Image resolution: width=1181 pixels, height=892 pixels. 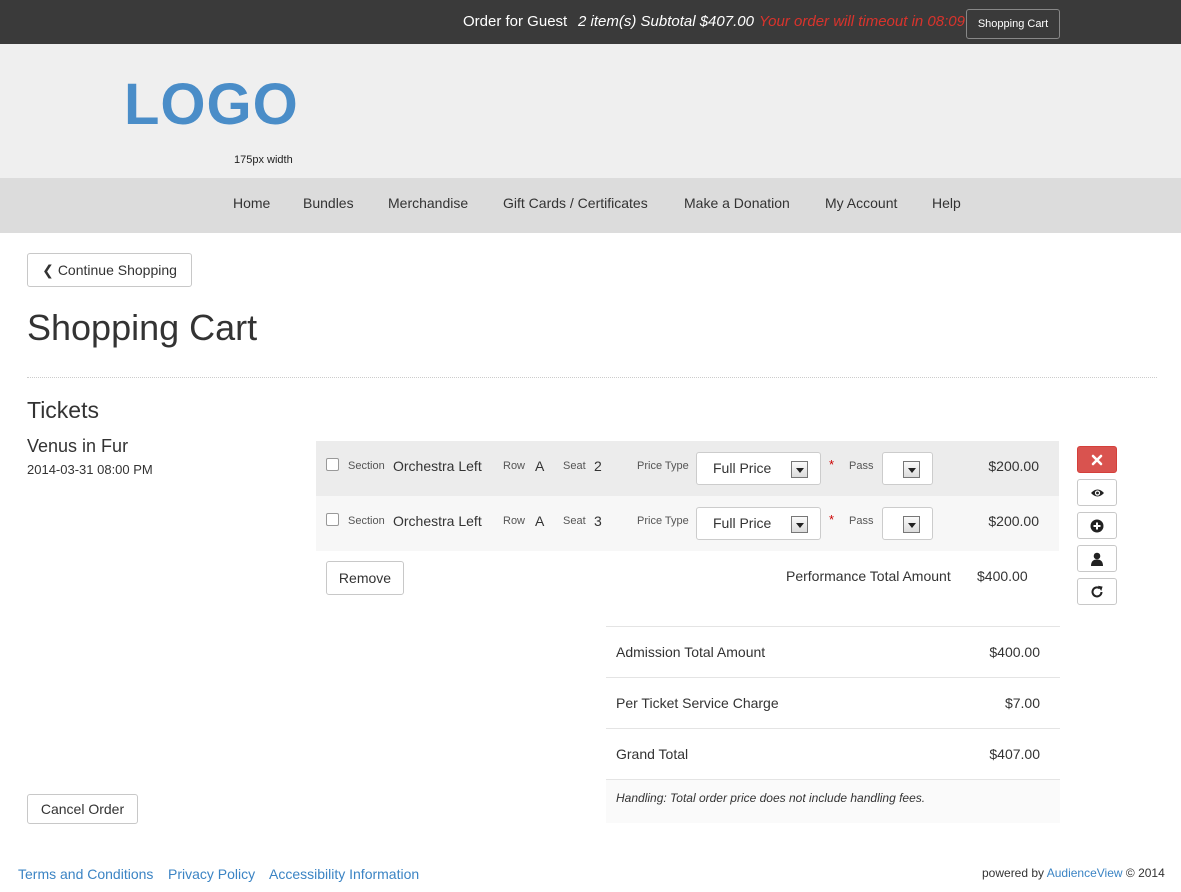 I want to click on totals-row: Grand Total $407.00, so click(x=833, y=753).